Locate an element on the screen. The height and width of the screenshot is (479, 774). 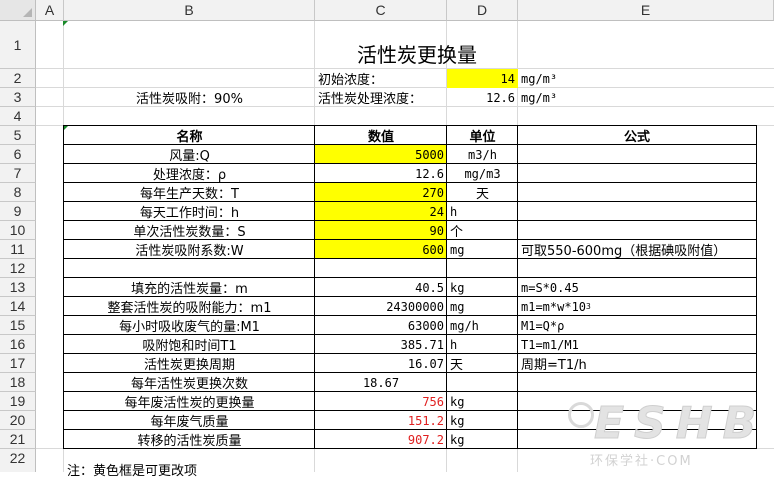
row-header: 12 is located at coordinates (18, 268).